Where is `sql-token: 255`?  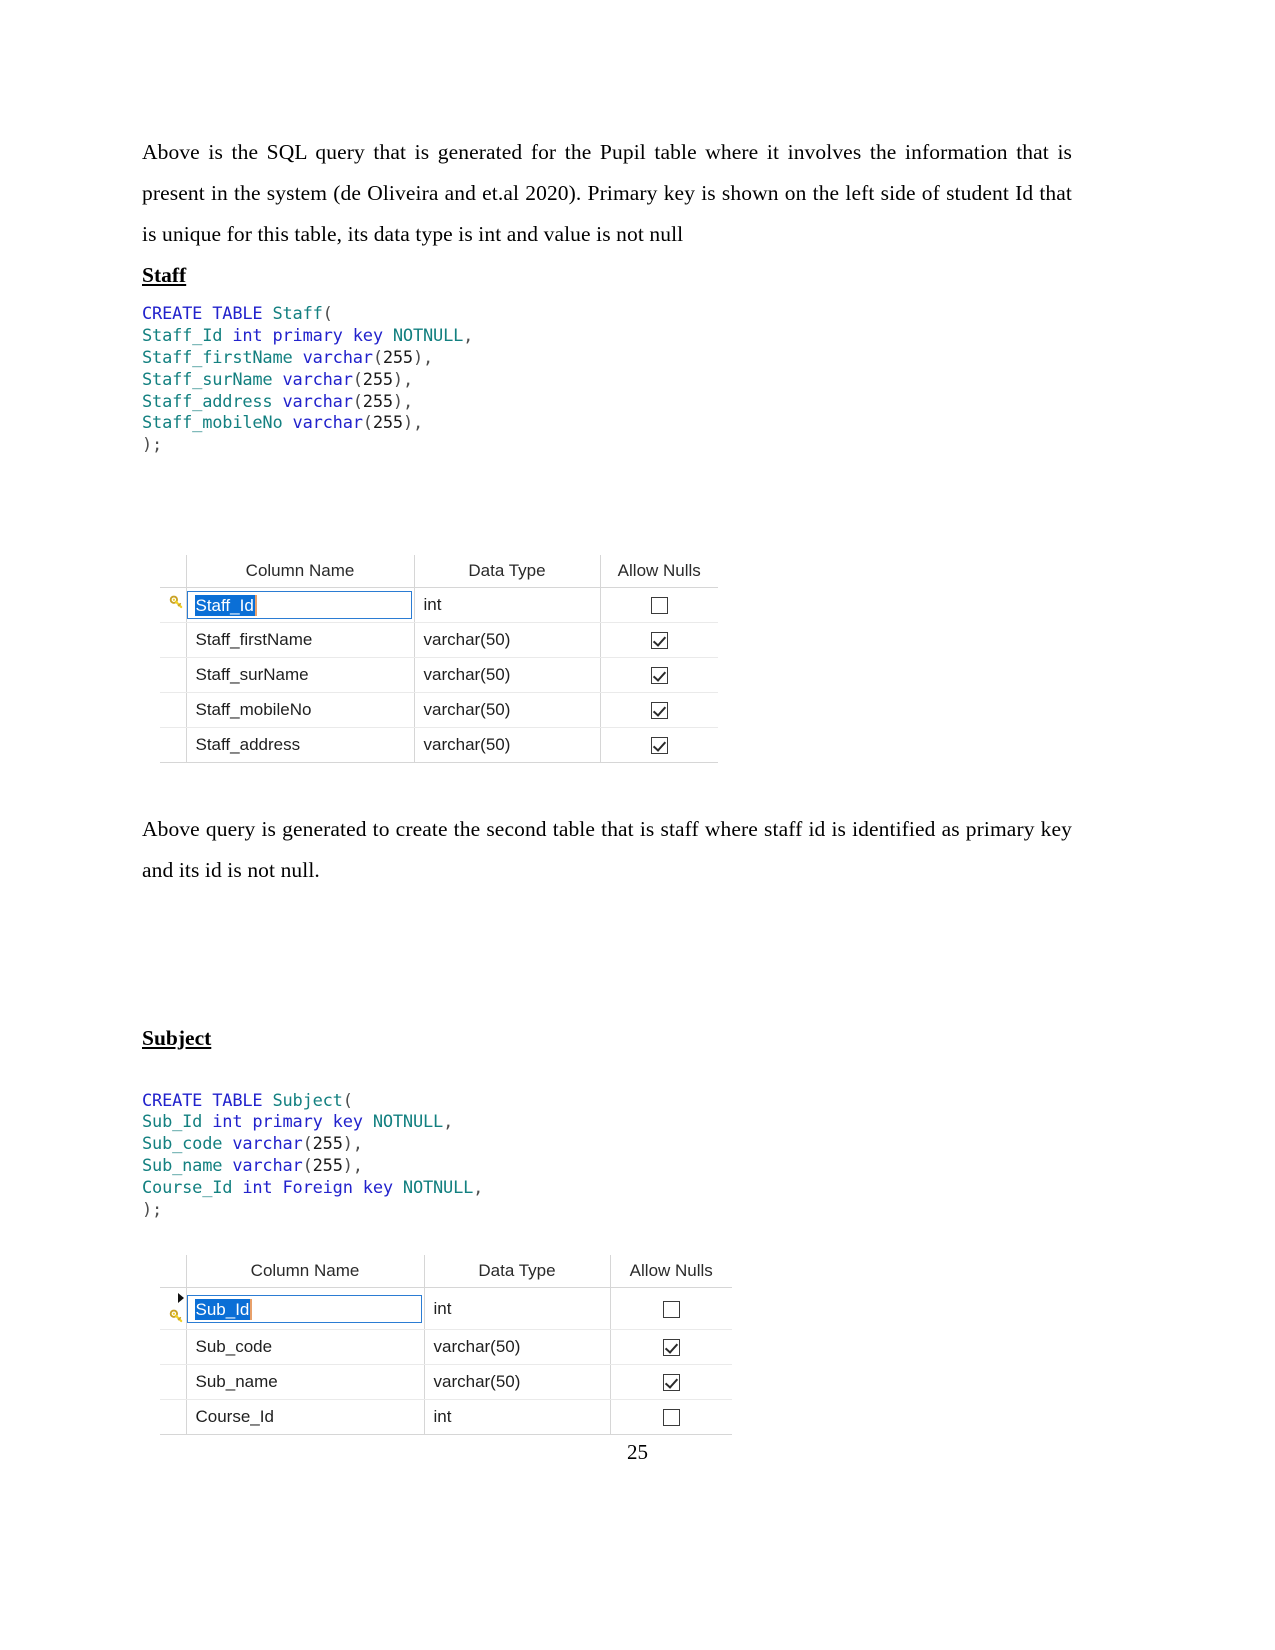 sql-token: 255 is located at coordinates (327, 1165).